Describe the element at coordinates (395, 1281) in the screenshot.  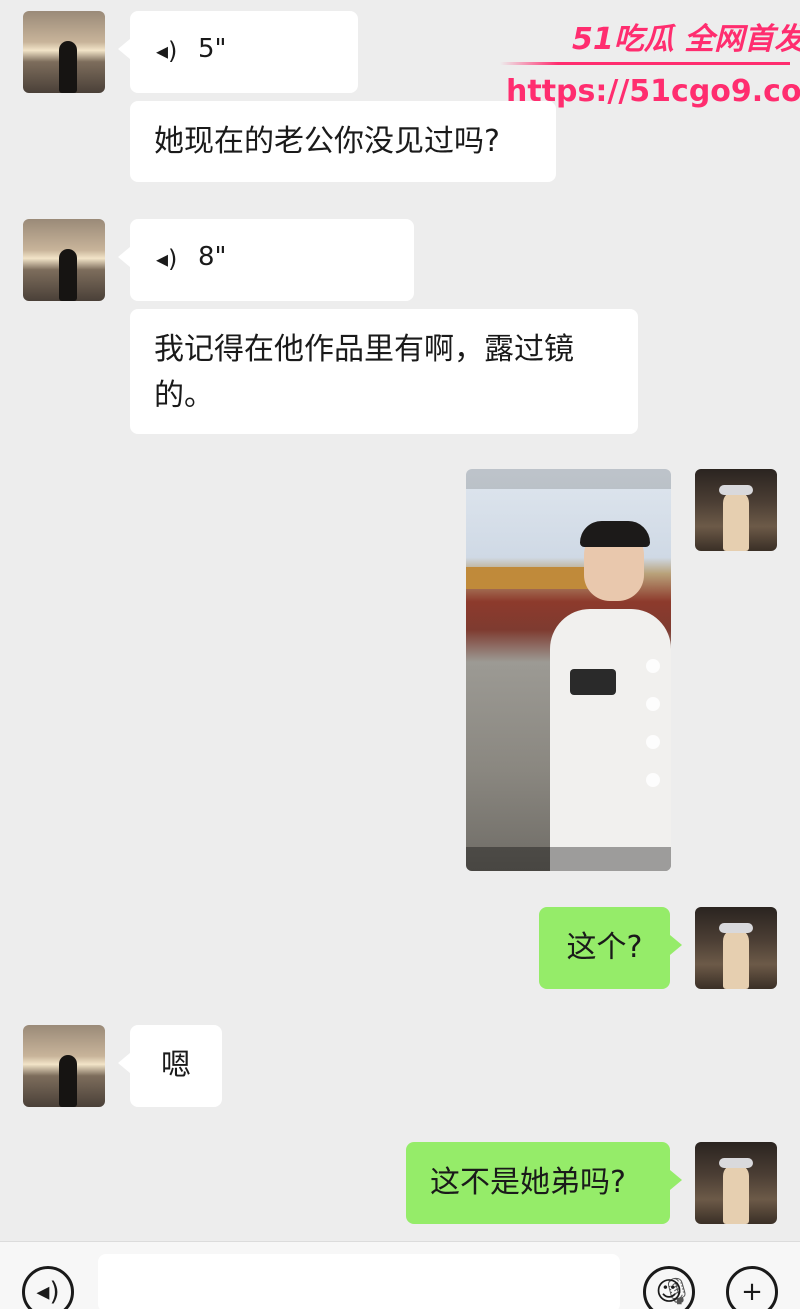
I see `message-input: 🎙` at that location.